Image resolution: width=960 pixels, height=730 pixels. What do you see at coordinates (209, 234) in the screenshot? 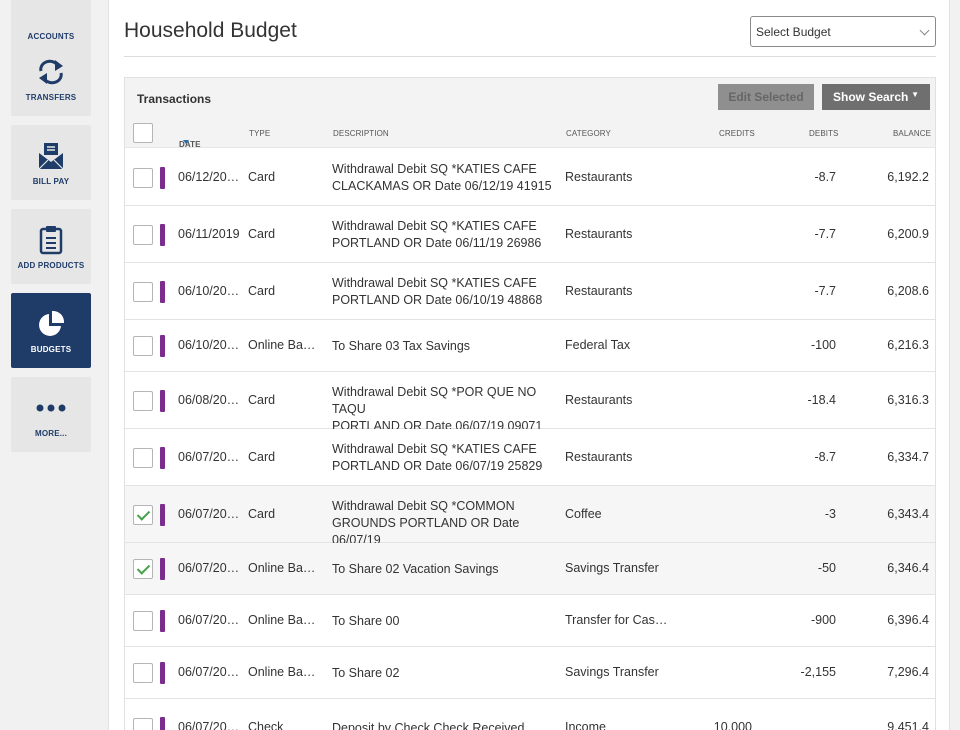
I see `row-date: 06/11/2019` at bounding box center [209, 234].